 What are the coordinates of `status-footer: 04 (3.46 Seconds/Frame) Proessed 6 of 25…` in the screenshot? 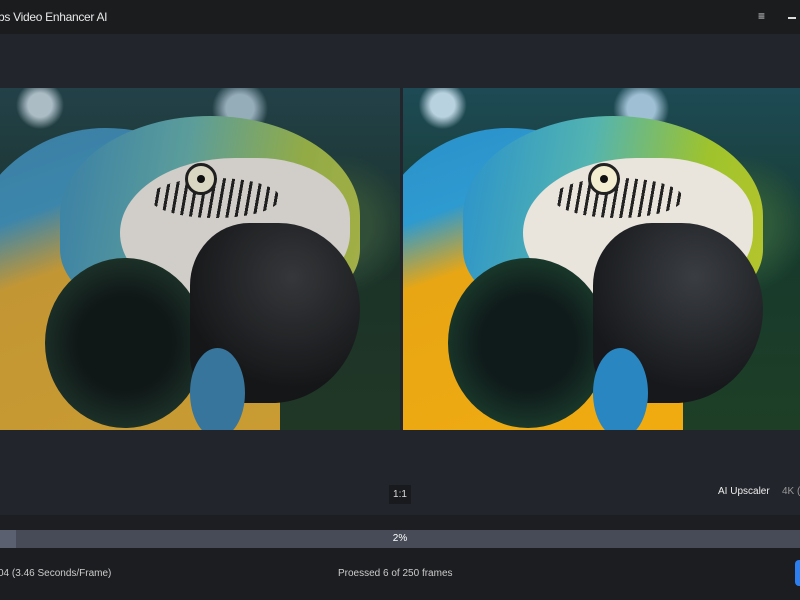 It's located at (400, 574).